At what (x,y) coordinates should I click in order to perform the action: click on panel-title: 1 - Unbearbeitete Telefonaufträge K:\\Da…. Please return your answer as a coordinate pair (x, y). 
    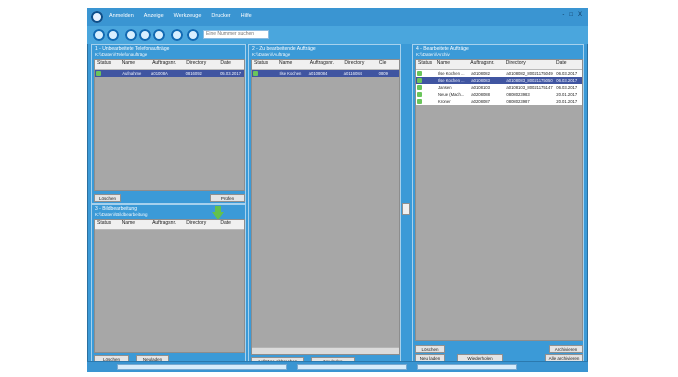
    Looking at the image, I should click on (168, 52).